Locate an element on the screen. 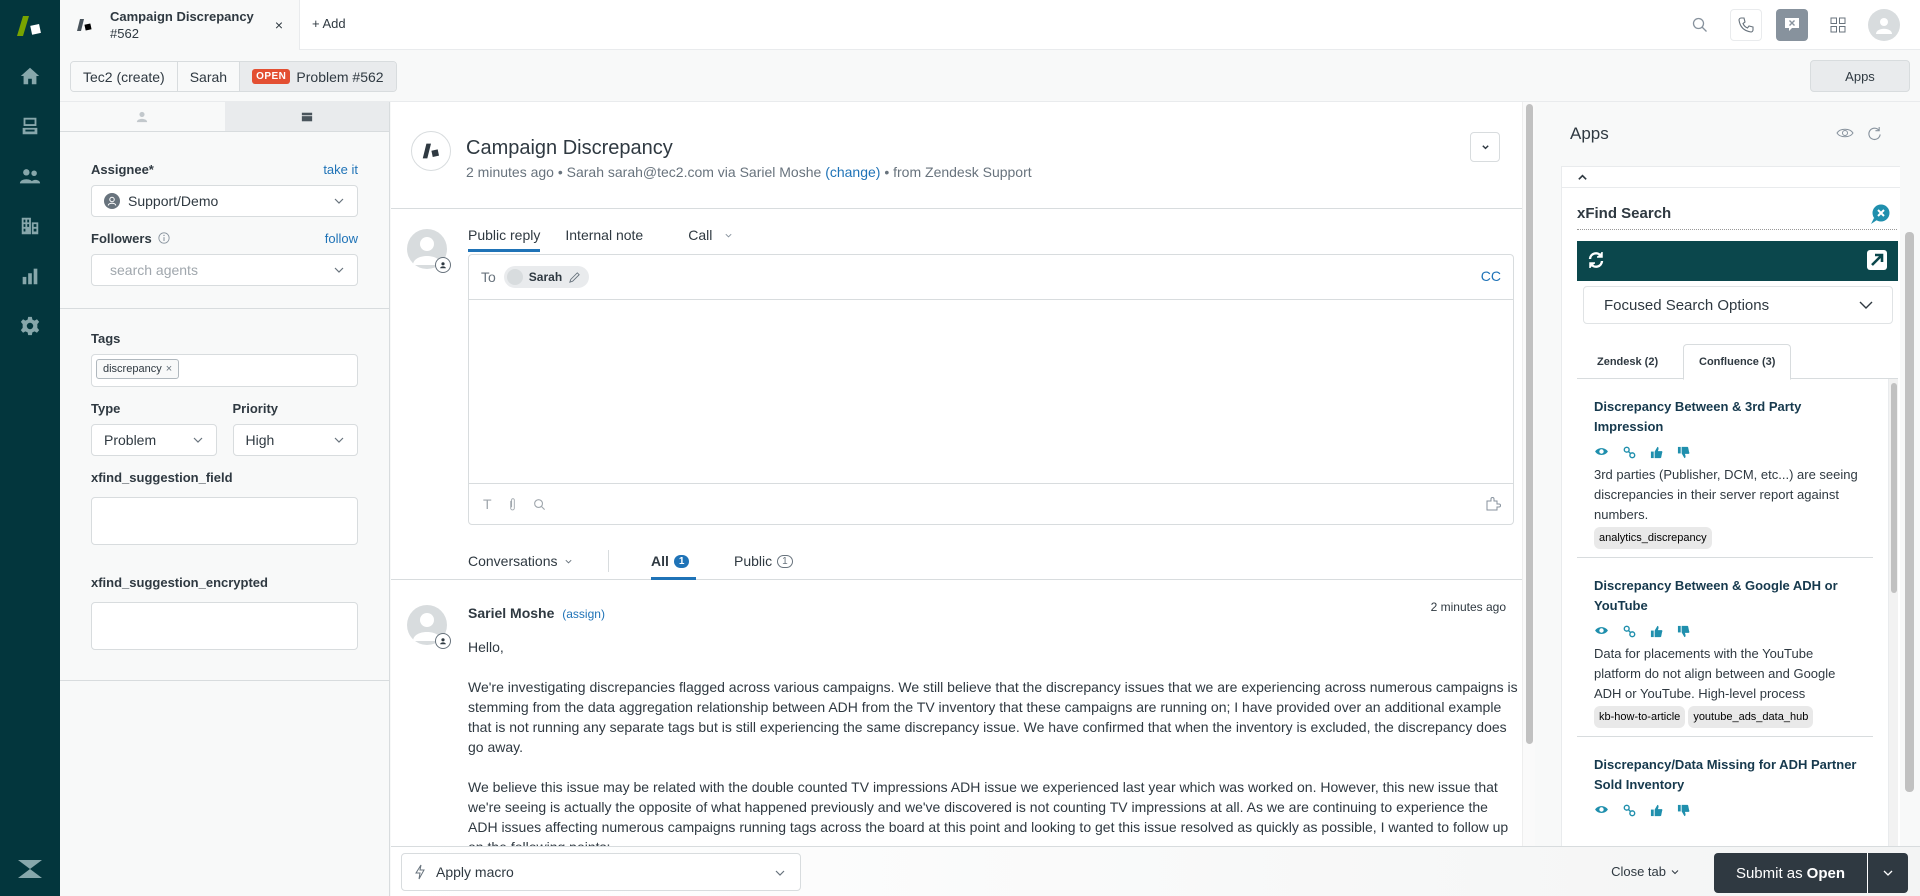 This screenshot has height=896, width=1920. focused-search-options-select: Focused Search Options is located at coordinates (1738, 305).